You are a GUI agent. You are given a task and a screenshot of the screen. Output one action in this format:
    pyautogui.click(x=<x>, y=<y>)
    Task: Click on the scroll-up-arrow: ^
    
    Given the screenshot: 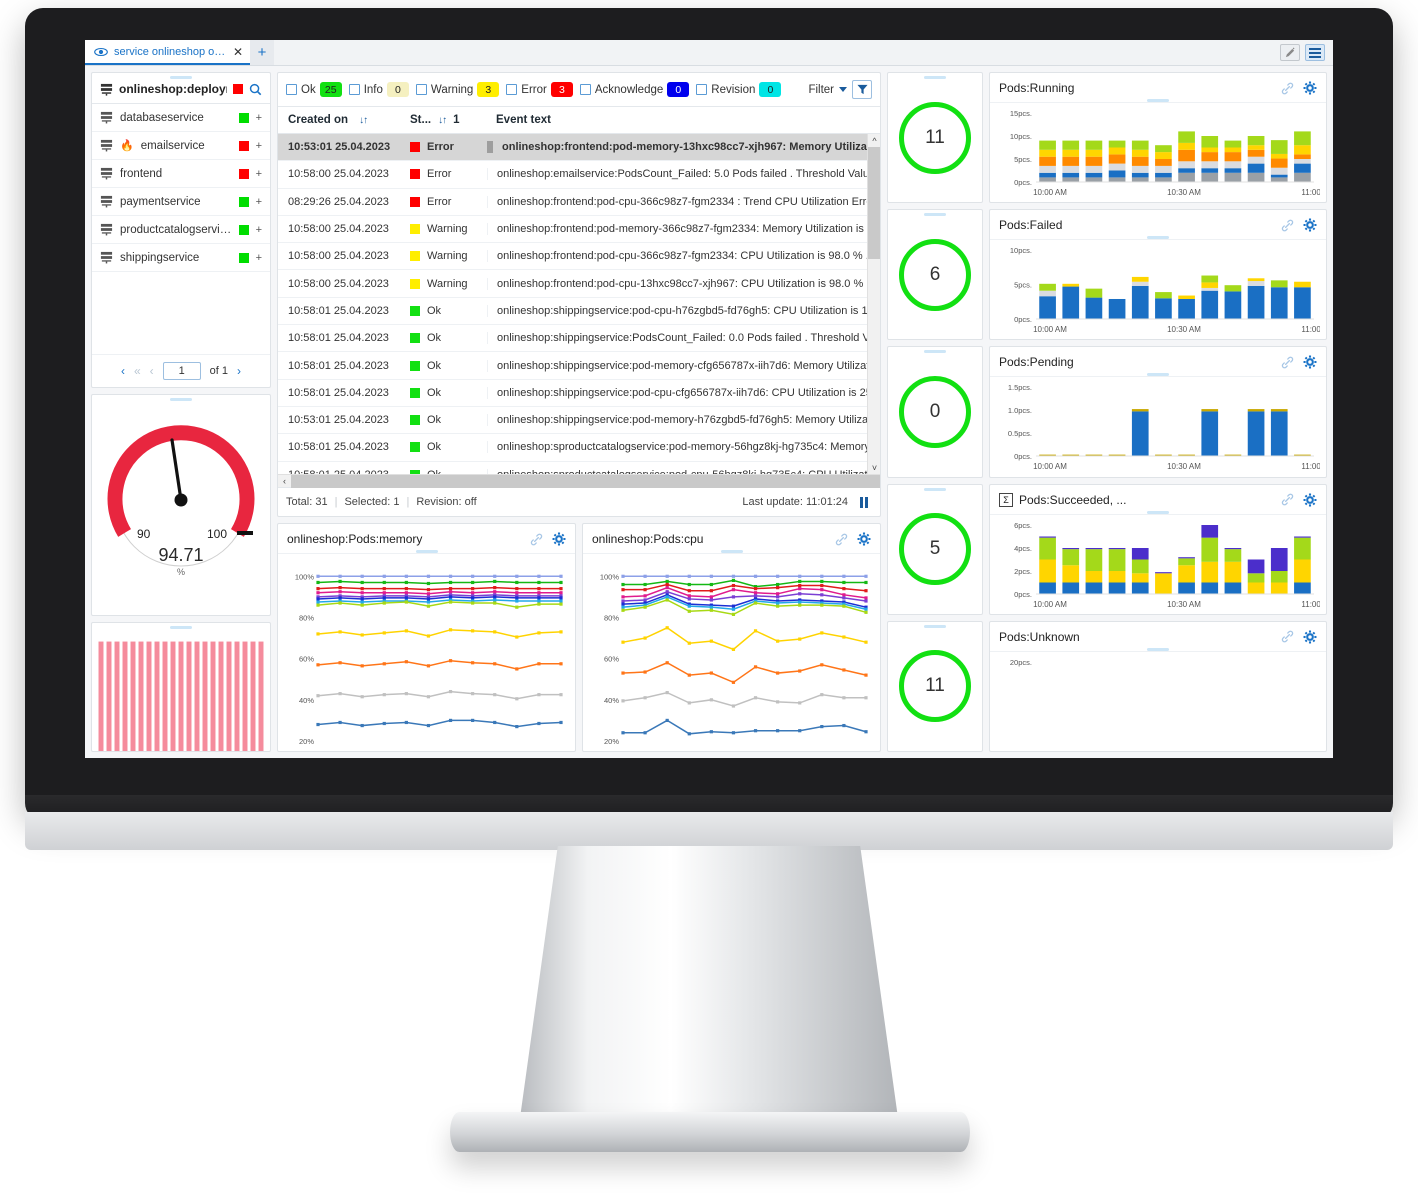 What is the action you would take?
    pyautogui.click(x=874, y=140)
    